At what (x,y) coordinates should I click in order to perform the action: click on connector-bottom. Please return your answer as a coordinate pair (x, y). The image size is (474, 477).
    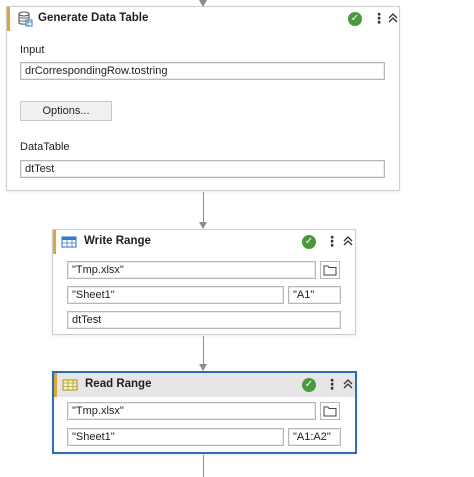
    Looking at the image, I should click on (203, 466).